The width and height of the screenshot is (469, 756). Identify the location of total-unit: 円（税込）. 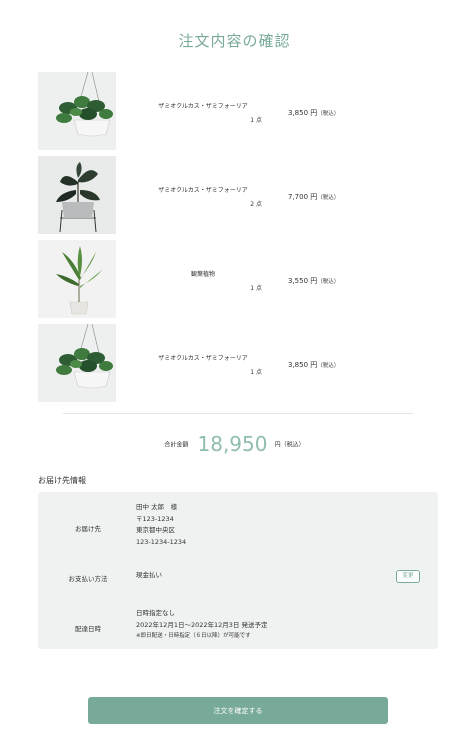
(289, 445).